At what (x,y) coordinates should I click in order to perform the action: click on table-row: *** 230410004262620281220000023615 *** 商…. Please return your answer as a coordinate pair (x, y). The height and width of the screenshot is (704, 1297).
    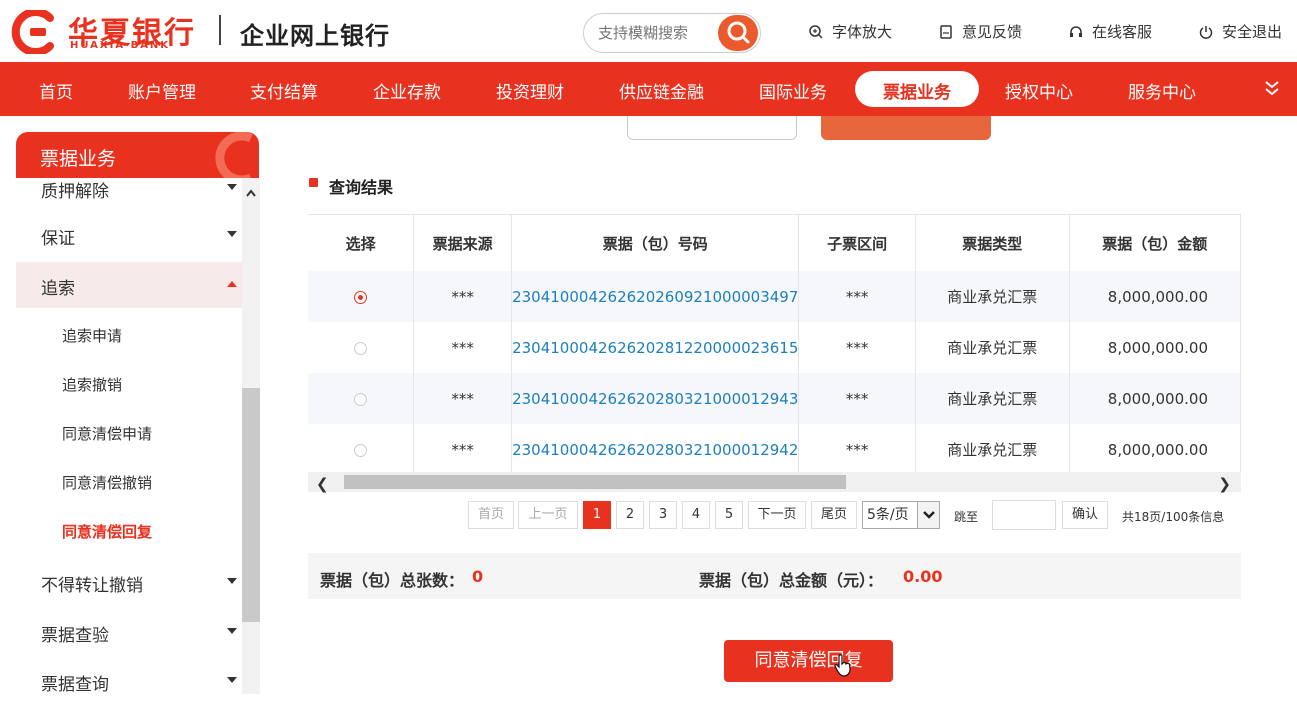
    Looking at the image, I should click on (774, 347).